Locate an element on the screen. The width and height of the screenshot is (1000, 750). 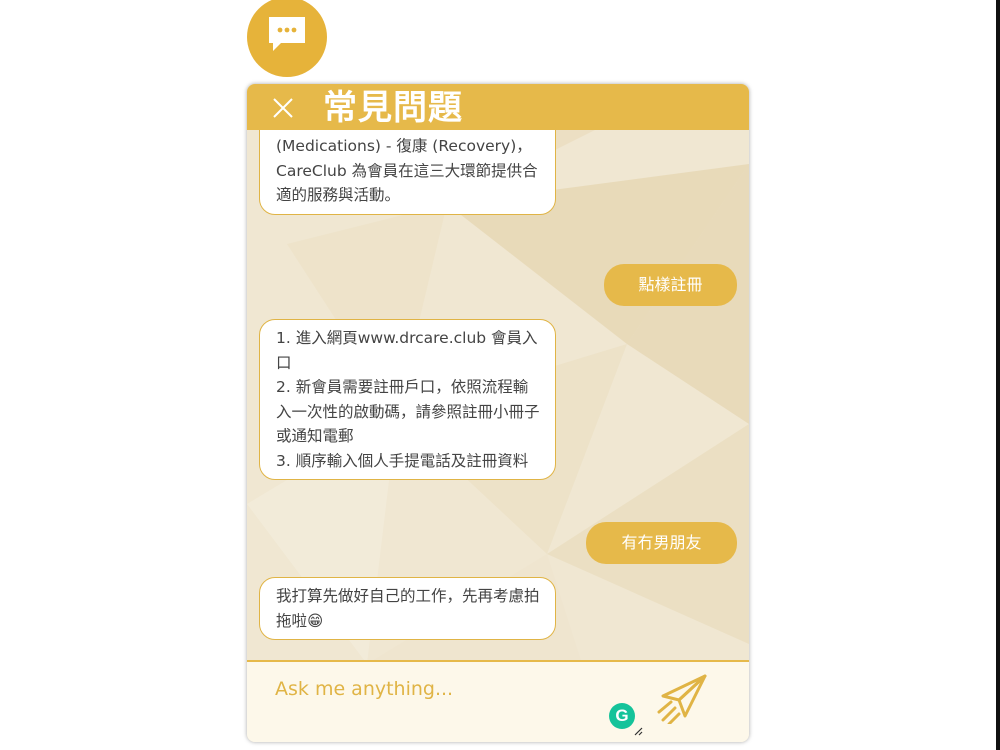
message-composer: G is located at coordinates (498, 701).